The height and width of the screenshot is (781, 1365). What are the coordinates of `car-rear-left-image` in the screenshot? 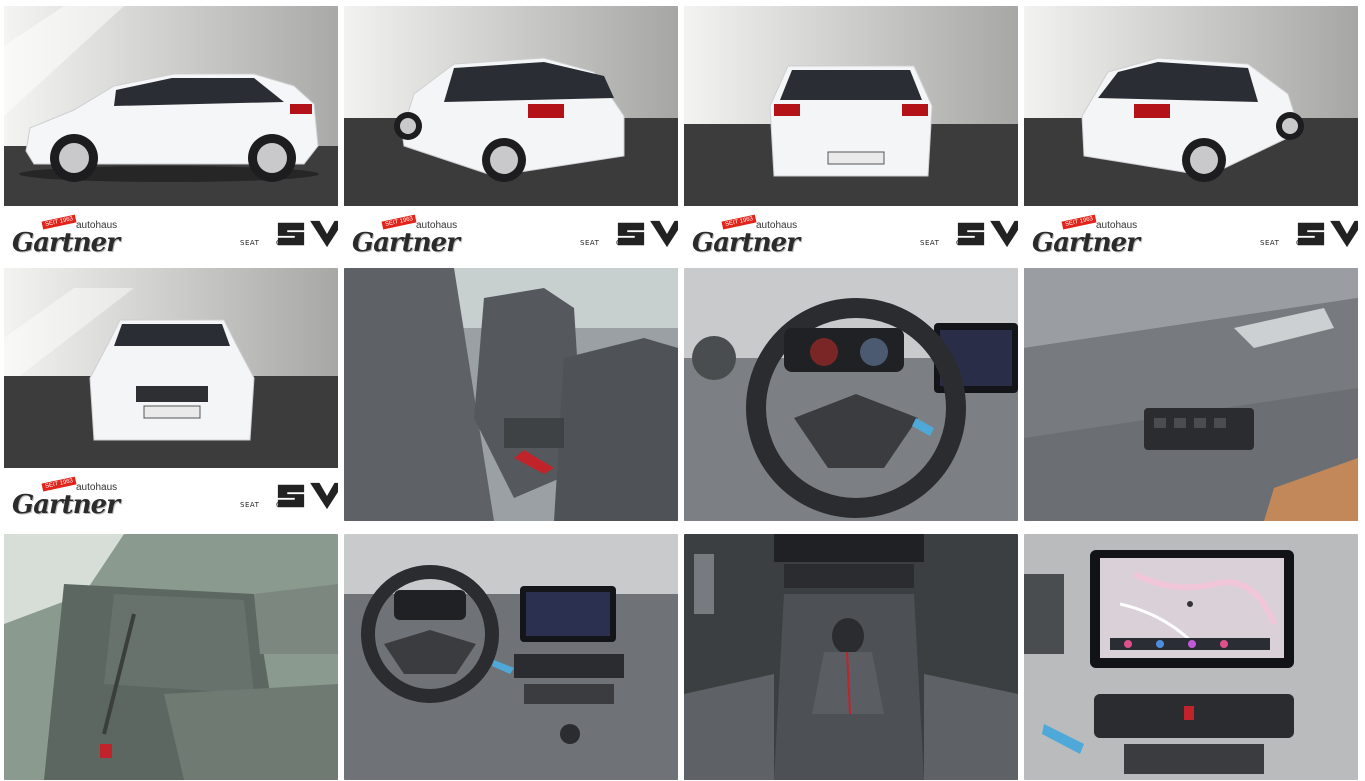 It's located at (511, 106).